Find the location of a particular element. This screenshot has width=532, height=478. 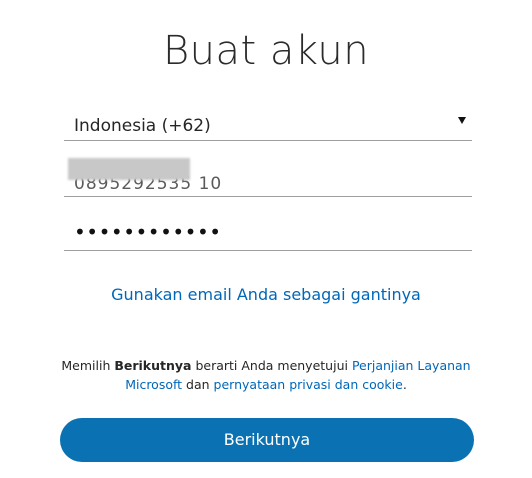

page-title: Buat akun is located at coordinates (266, 51).